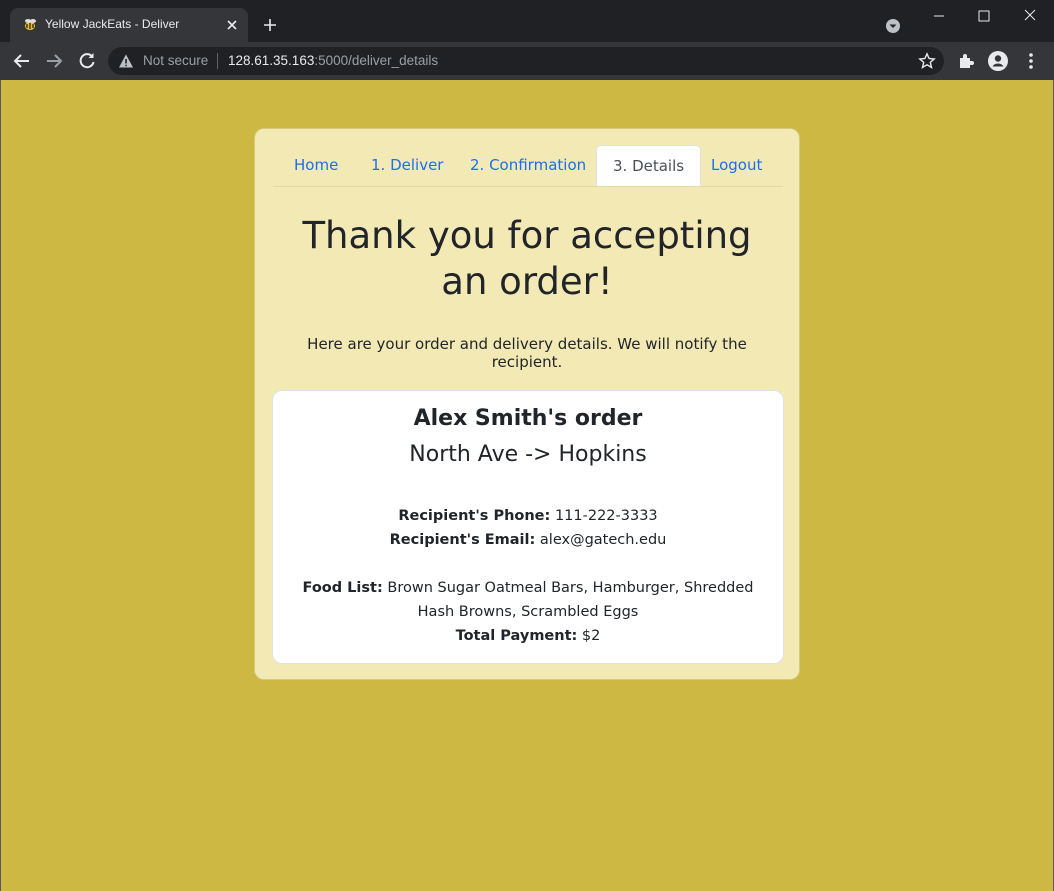 This screenshot has height=891, width=1054. I want to click on yellow-jacket-favicon-icon, so click(30, 24).